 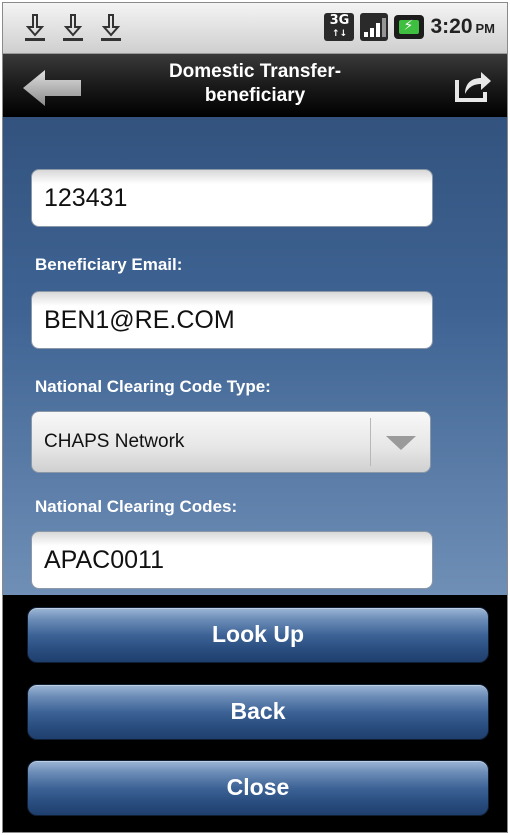 I want to click on title-bar: Domestic Transfer- beneficiary, so click(x=255, y=85).